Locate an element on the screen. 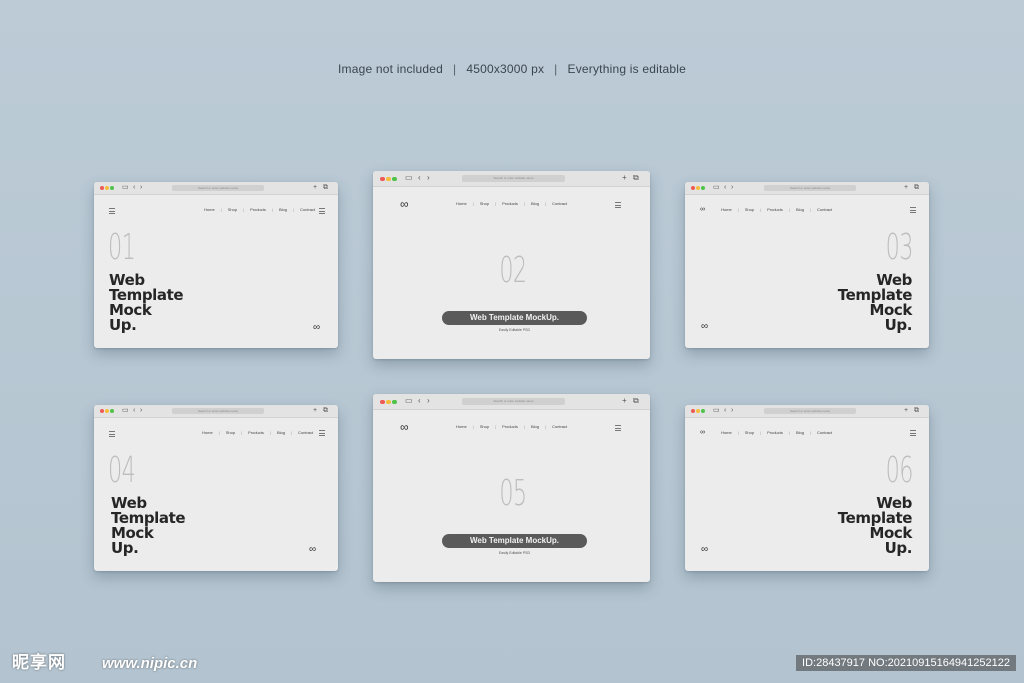 The width and height of the screenshot is (1024, 683). mockup-number: 06 is located at coordinates (899, 470).